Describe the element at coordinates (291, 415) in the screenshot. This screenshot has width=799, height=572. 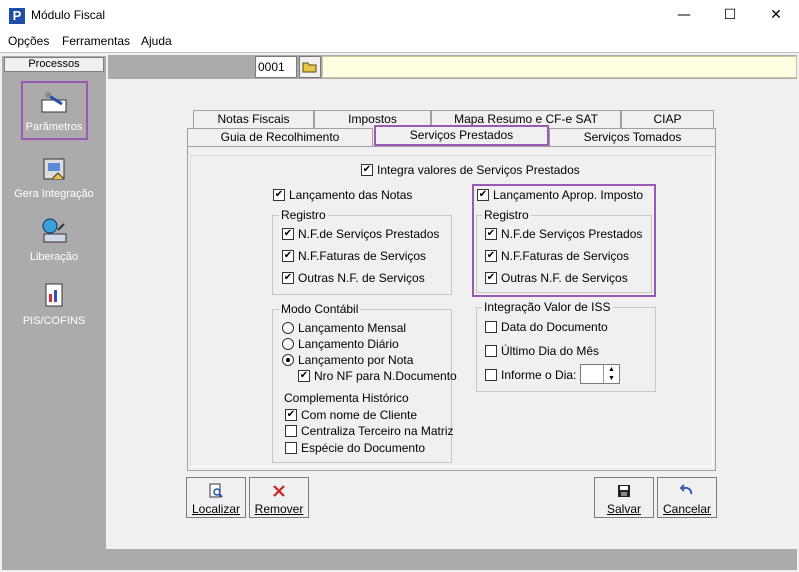
I see `comp-checkbox-1: ✔` at that location.